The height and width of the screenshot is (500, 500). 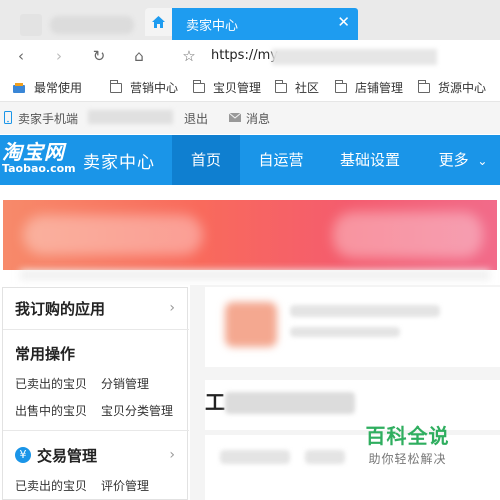 What do you see at coordinates (258, 118) in the screenshot?
I see `messages-link: 消息` at bounding box center [258, 118].